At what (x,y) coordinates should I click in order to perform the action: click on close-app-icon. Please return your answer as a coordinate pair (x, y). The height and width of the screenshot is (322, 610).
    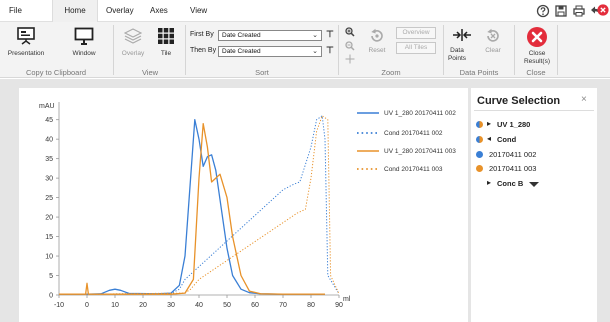
    Looking at the image, I should click on (603, 10).